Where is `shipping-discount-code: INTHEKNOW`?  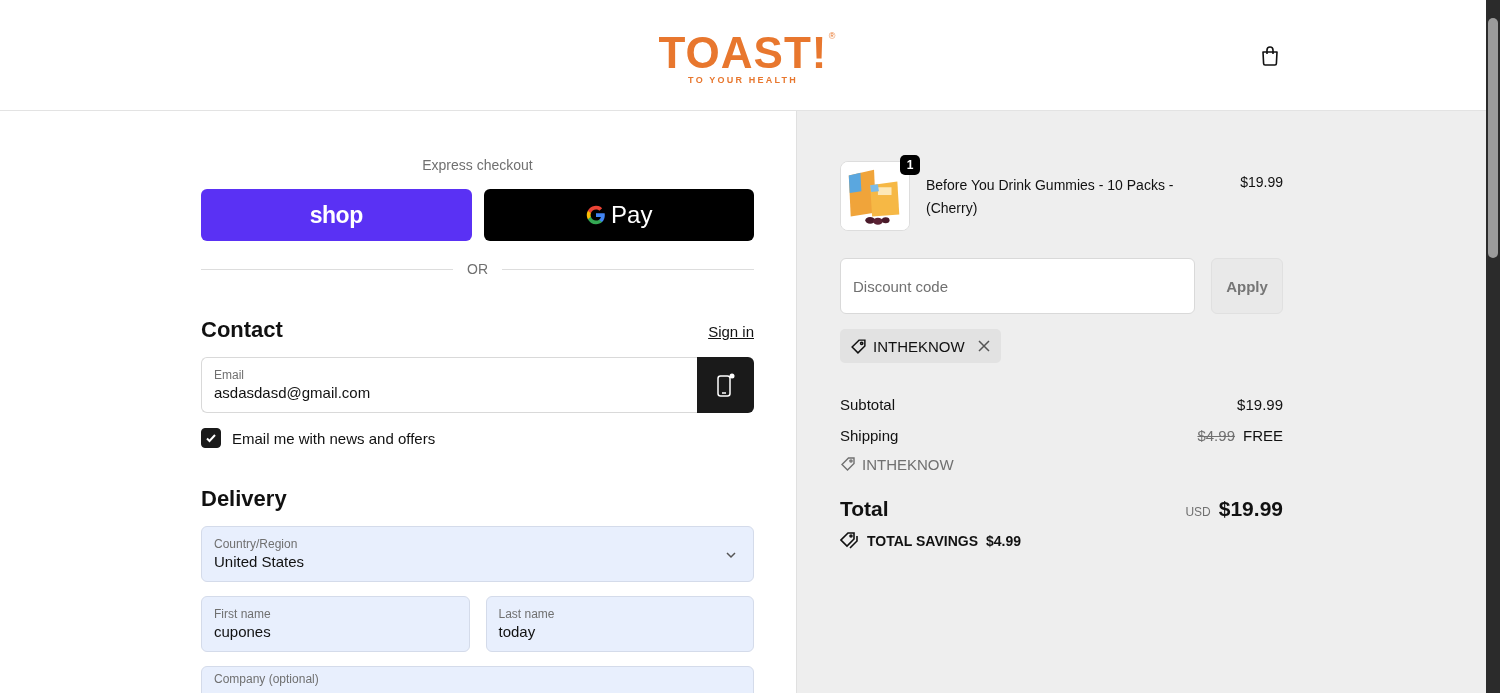
shipping-discount-code: INTHEKNOW is located at coordinates (908, 464).